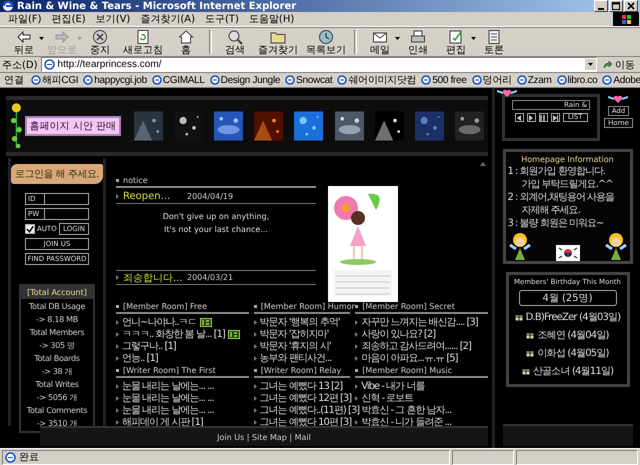 This screenshot has height=465, width=640. Describe the element at coordinates (186, 42) in the screenshot. I see `toolbar-button: 홈` at that location.